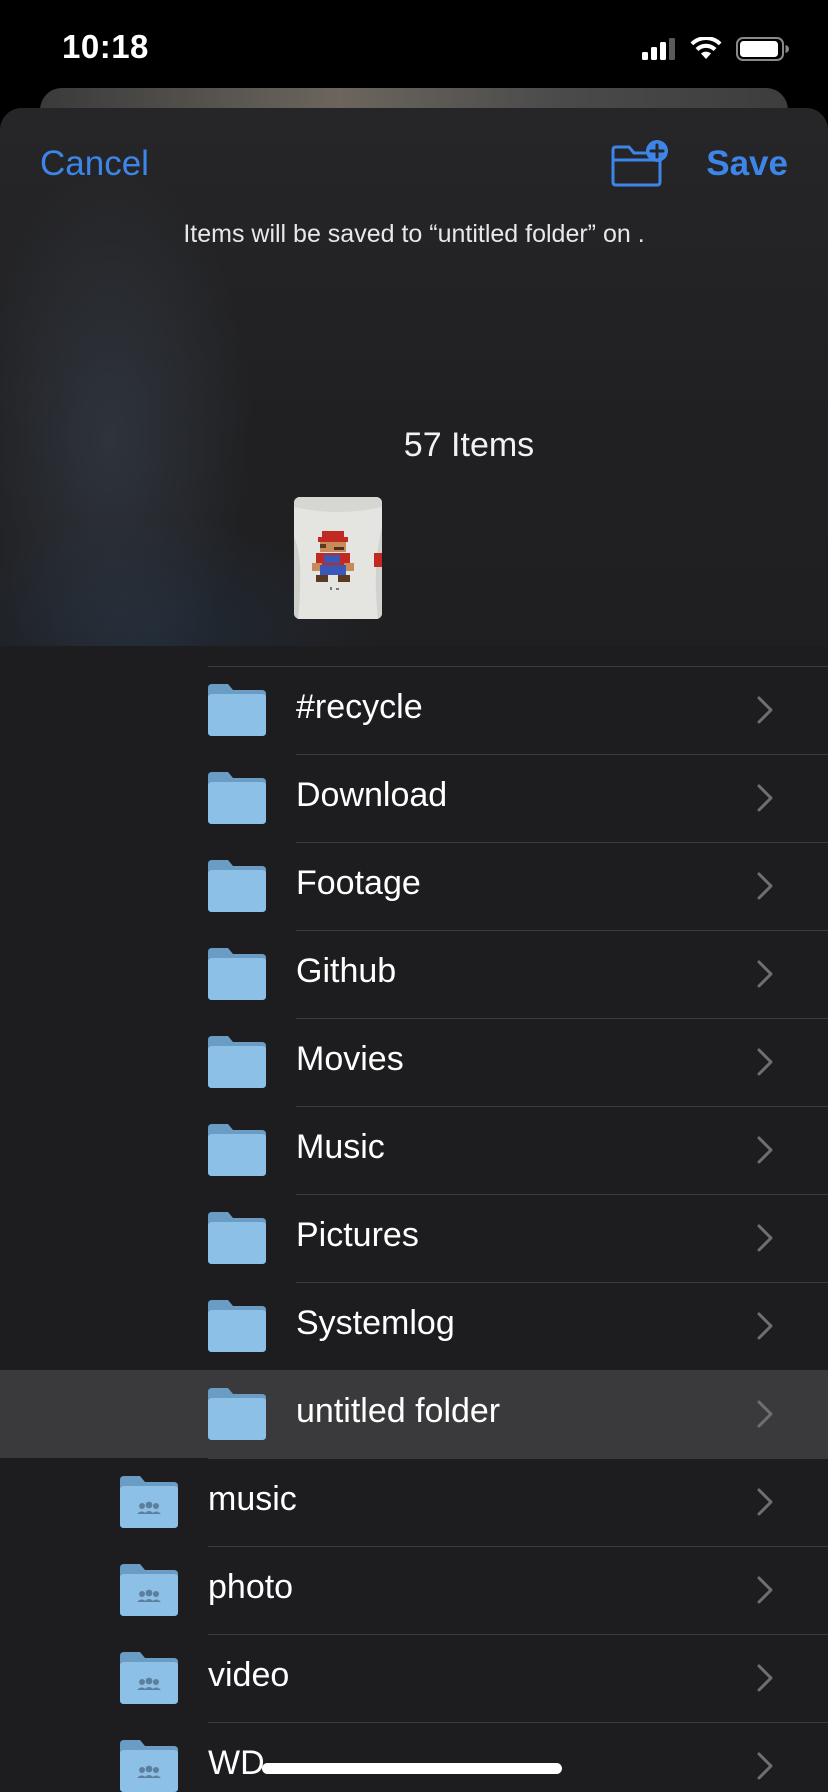 The image size is (828, 1792). Describe the element at coordinates (375, 1323) in the screenshot. I see `folder-name: Systemlog` at that location.